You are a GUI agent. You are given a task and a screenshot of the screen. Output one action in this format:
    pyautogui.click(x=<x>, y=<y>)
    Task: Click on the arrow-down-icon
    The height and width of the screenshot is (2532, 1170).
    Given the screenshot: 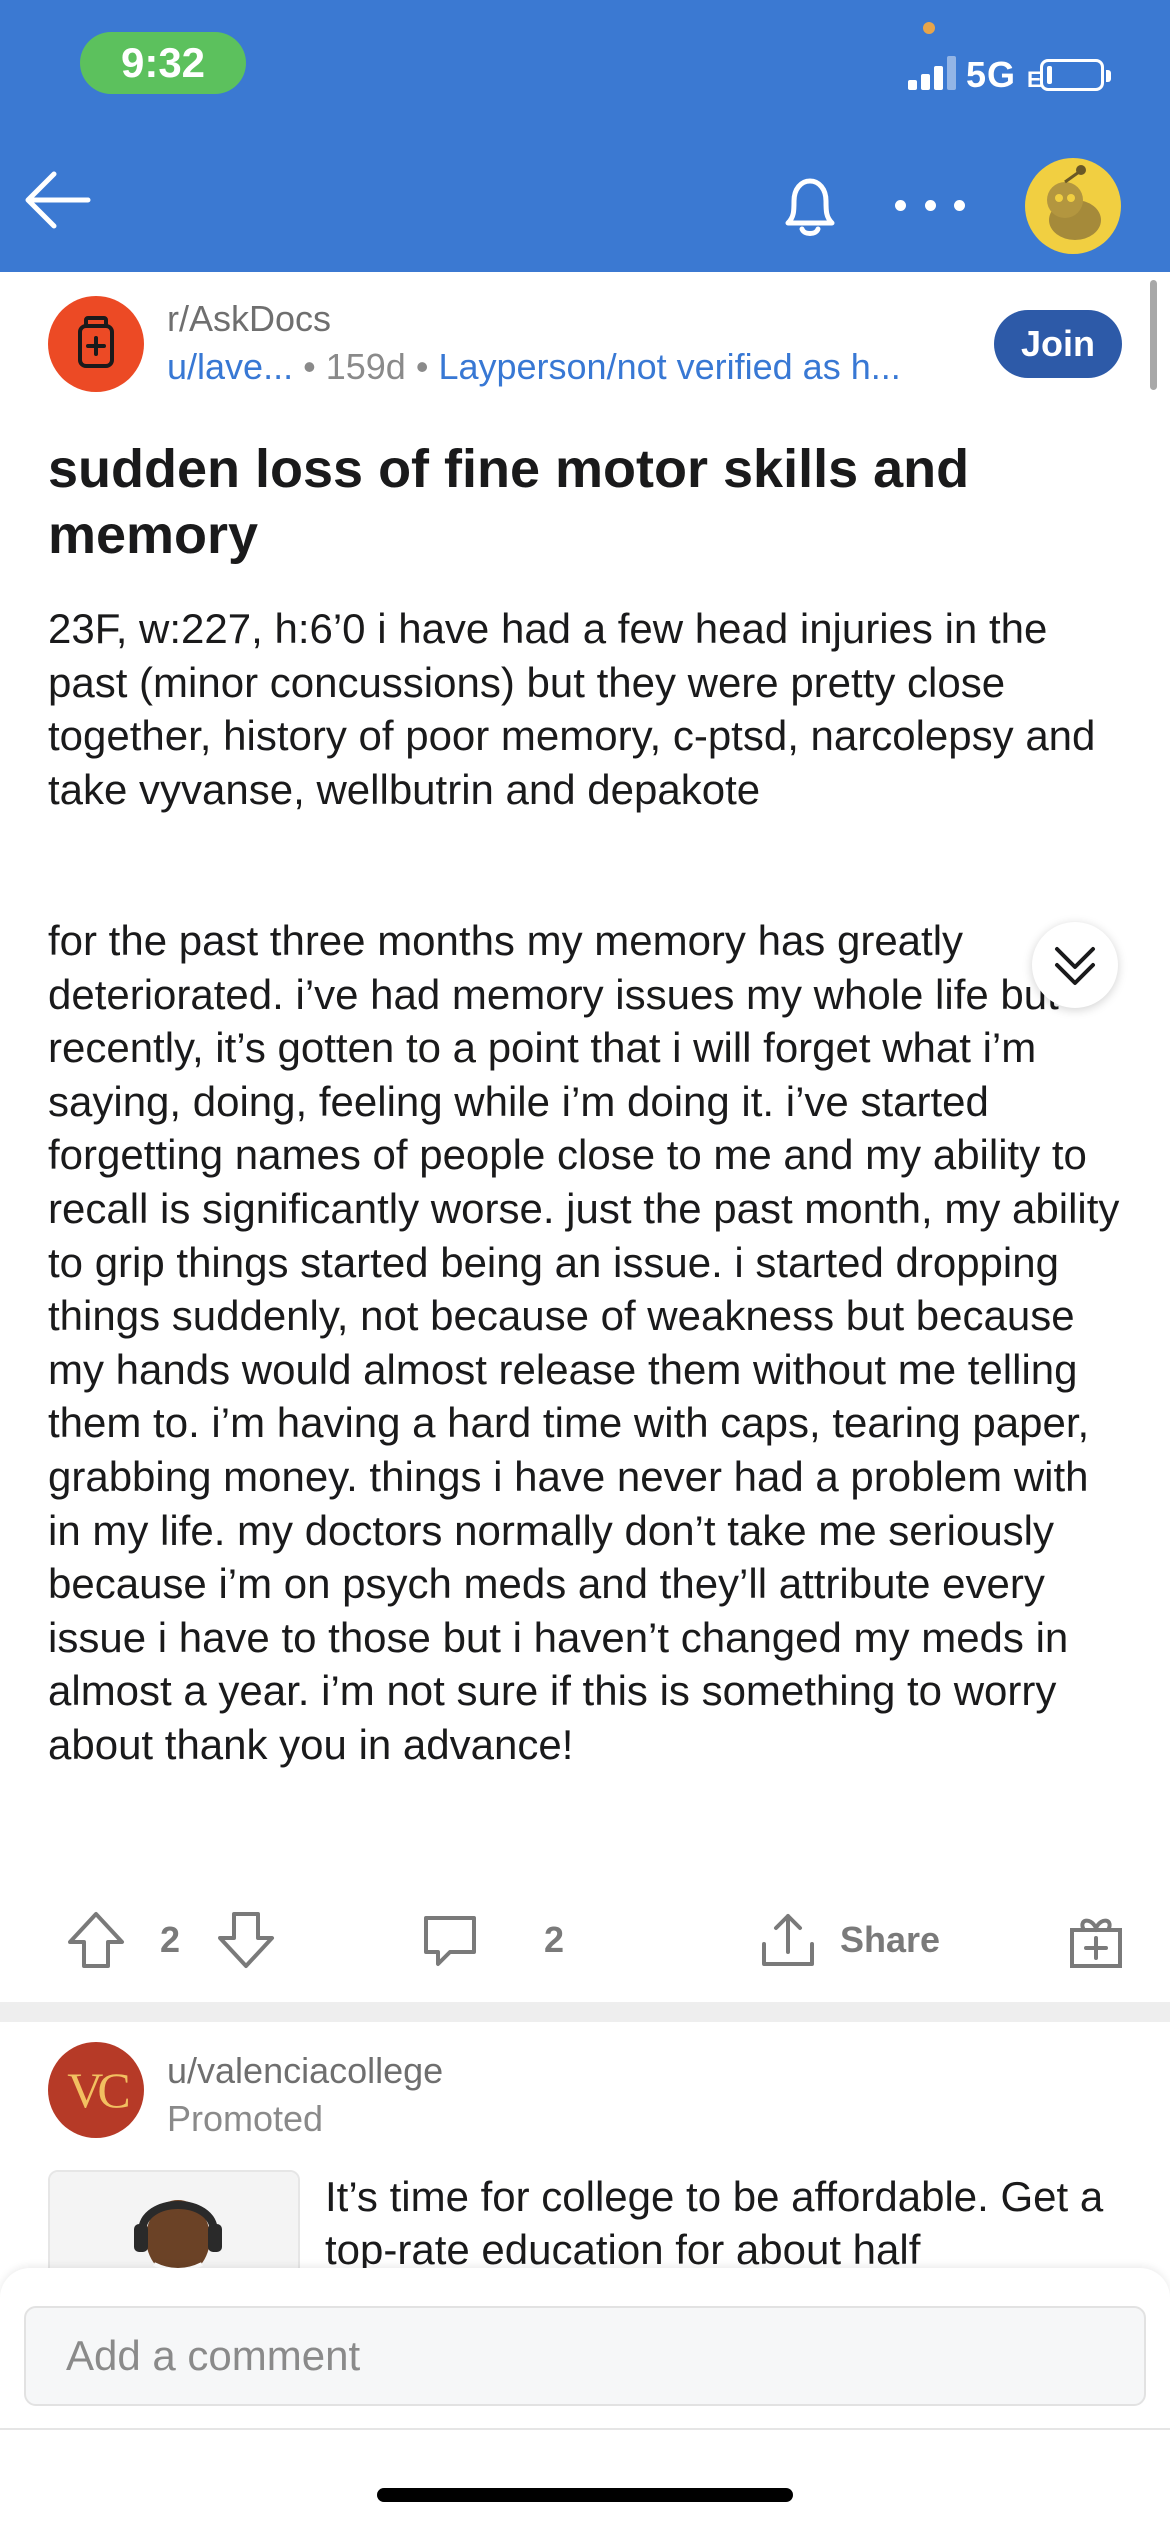 What is the action you would take?
    pyautogui.click(x=246, y=1940)
    